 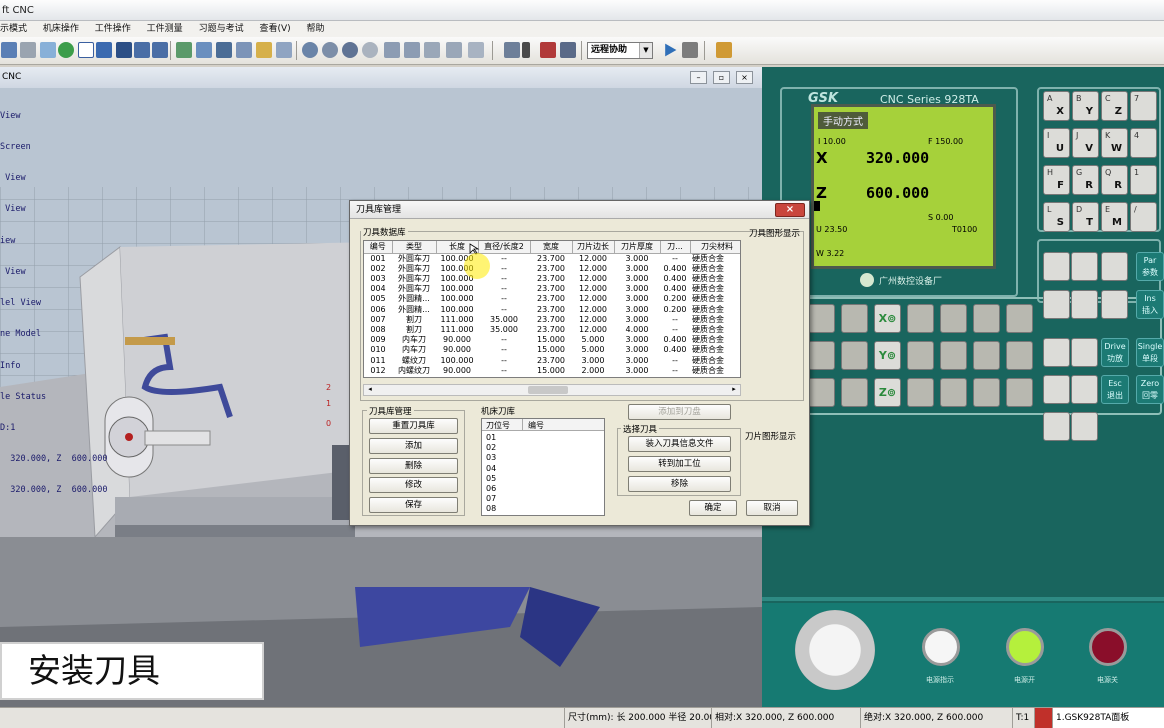 I want to click on view-side-icon, so click(x=350, y=50).